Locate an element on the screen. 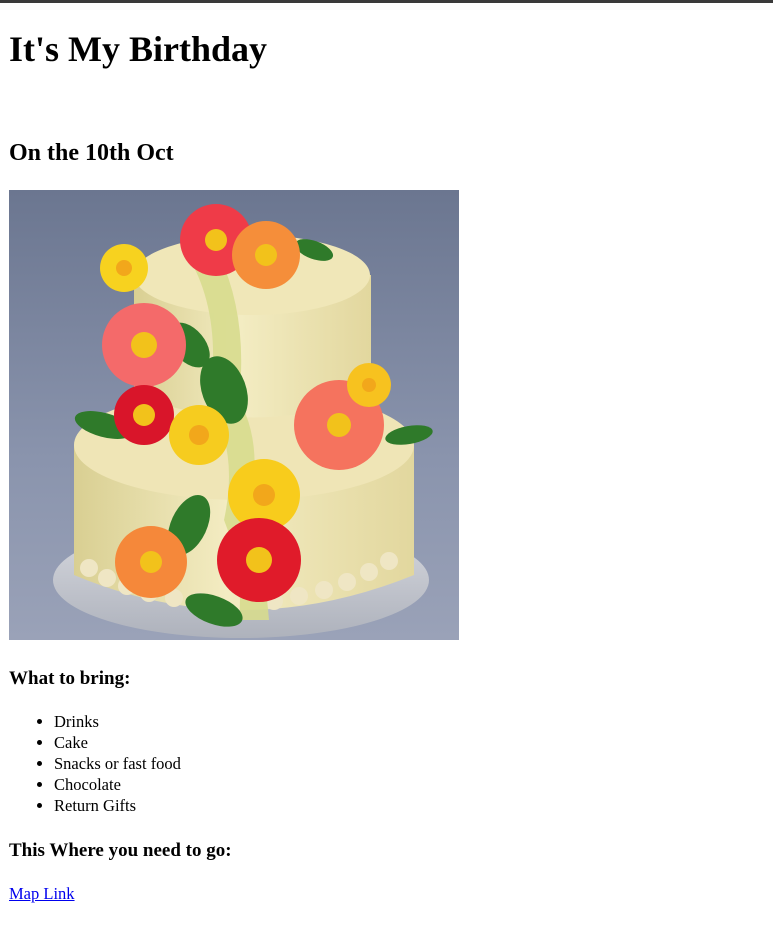 This screenshot has width=773, height=934. list-item: Return Gifts is located at coordinates (117, 805).